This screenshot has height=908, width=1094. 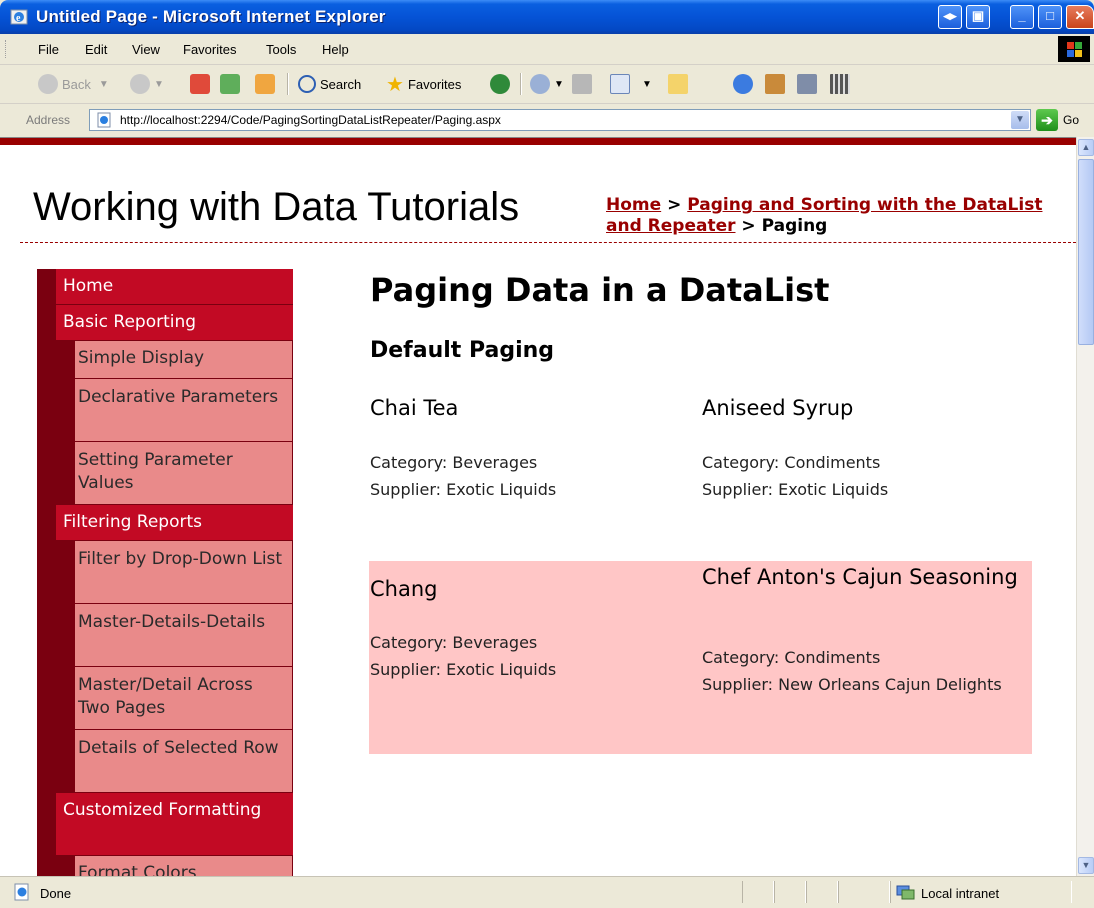 What do you see at coordinates (462, 350) in the screenshot?
I see `section-heading: Default Paging` at bounding box center [462, 350].